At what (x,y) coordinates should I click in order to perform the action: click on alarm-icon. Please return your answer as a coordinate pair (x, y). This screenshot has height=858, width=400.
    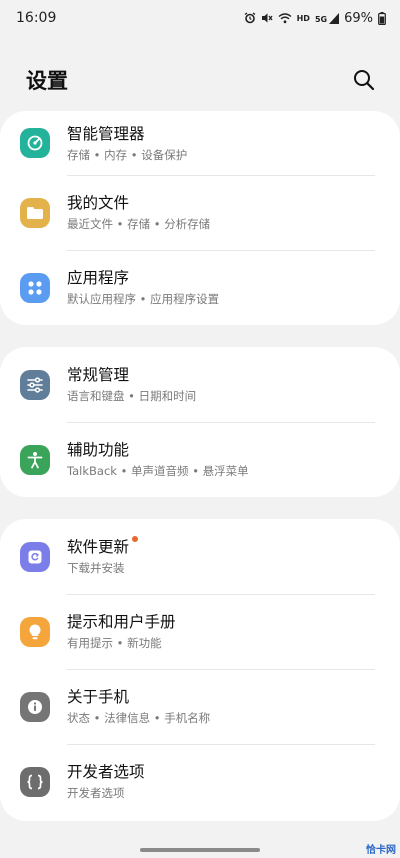
    Looking at the image, I should click on (250, 18).